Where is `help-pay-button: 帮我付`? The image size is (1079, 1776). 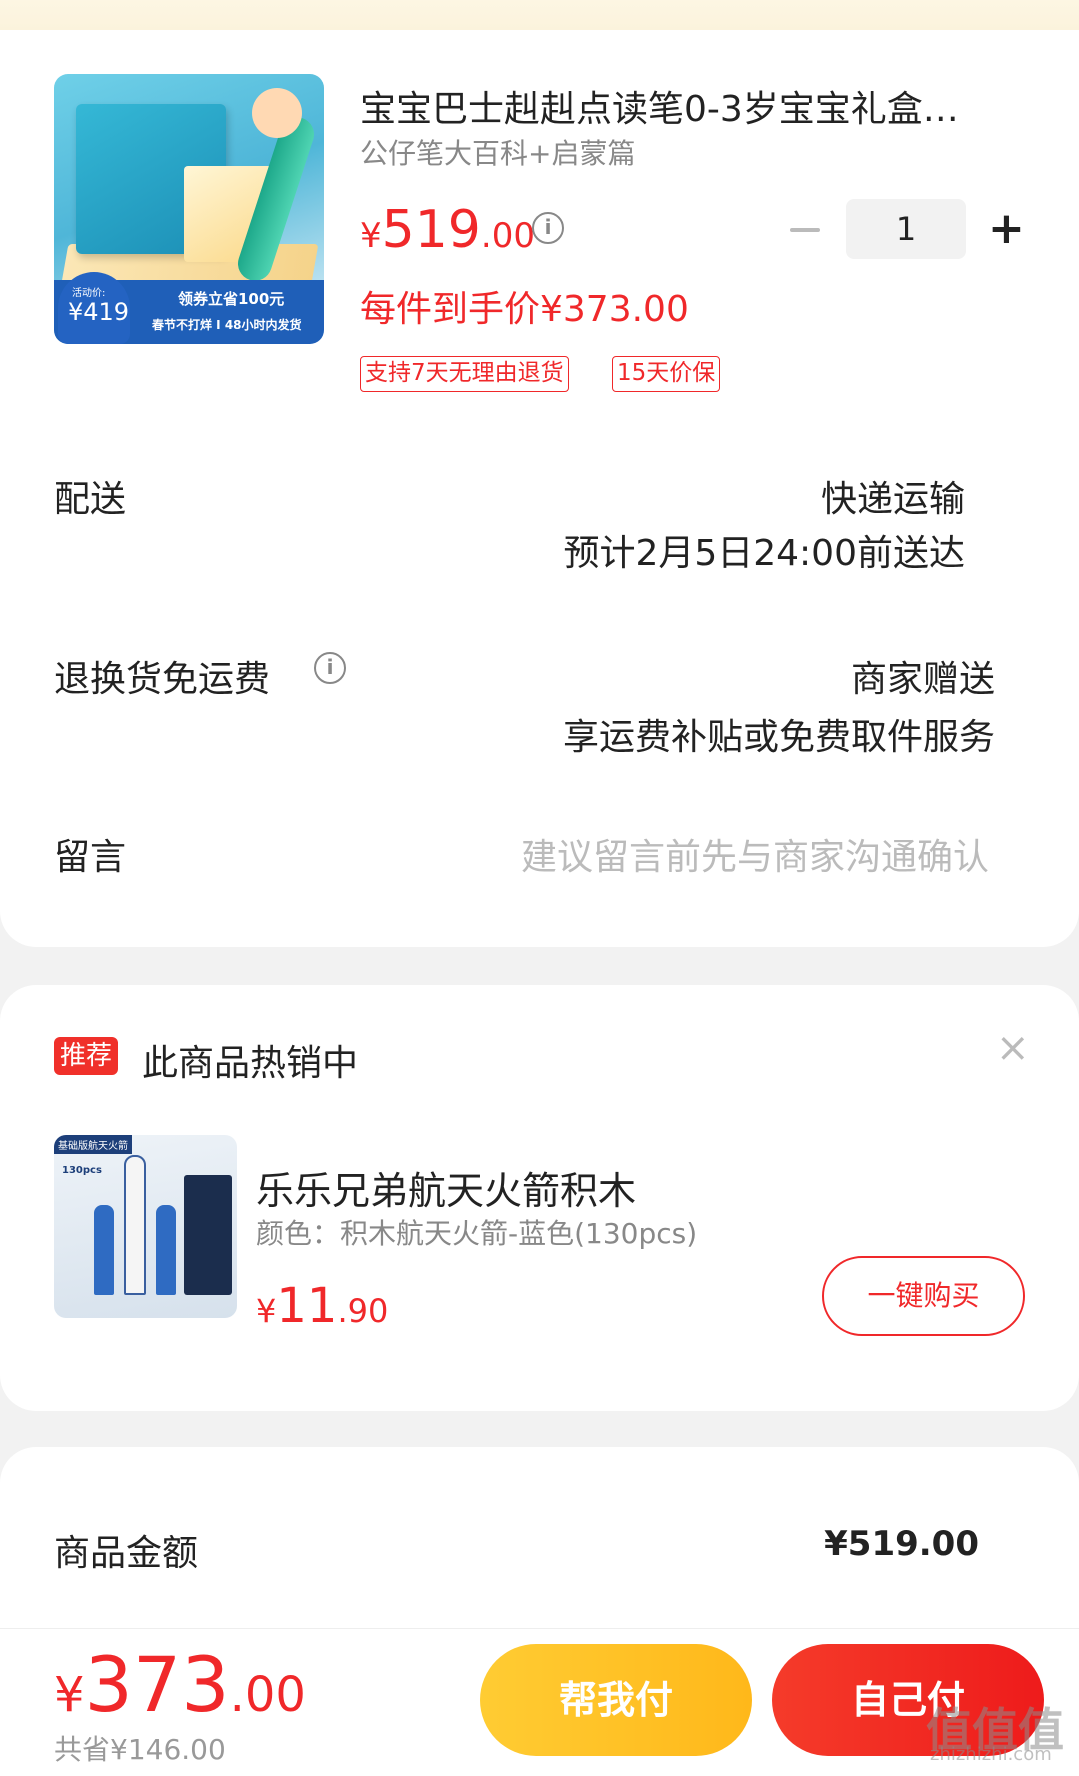 help-pay-button: 帮我付 is located at coordinates (616, 1700).